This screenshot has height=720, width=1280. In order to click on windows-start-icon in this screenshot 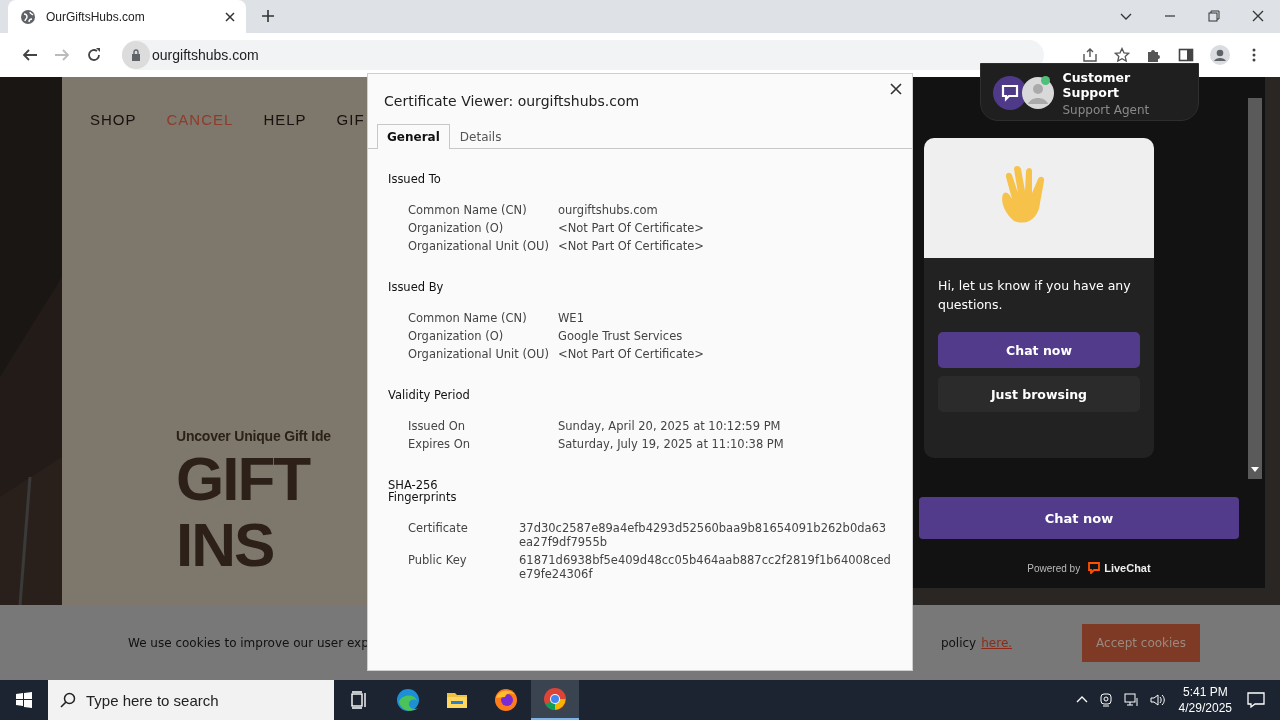, I will do `click(24, 700)`.